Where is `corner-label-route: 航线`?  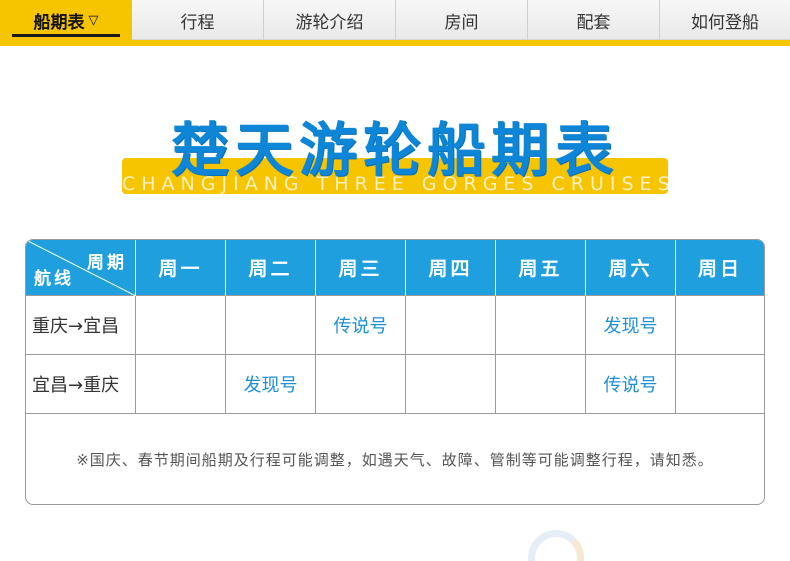 corner-label-route: 航线 is located at coordinates (54, 279).